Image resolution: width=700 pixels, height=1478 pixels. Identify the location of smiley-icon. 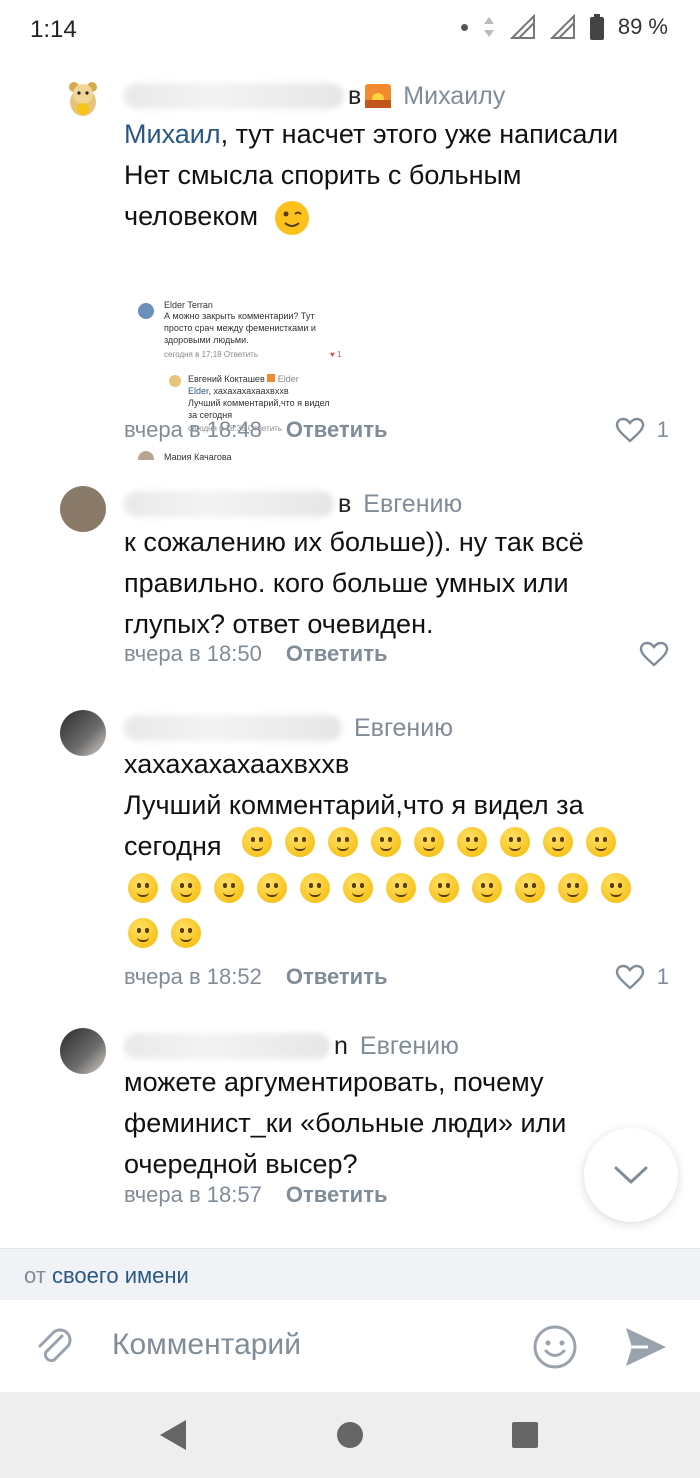
(555, 1347).